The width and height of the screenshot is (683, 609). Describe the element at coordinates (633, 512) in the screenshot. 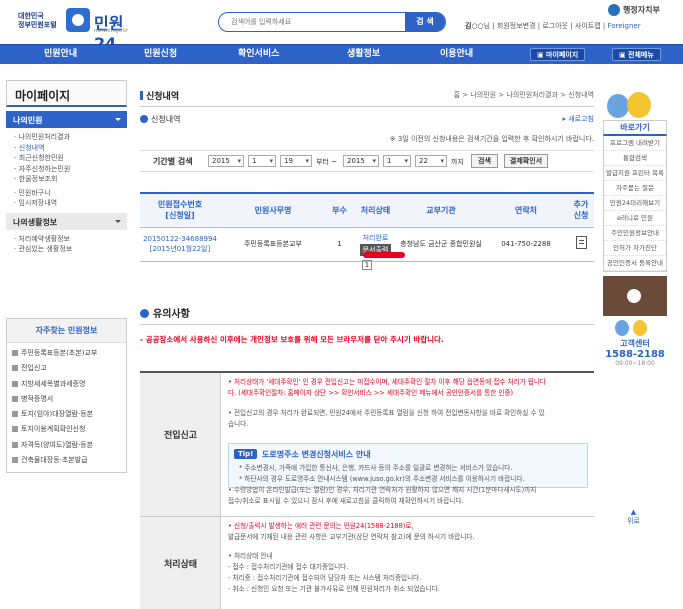

I see `up-arrow-icon: ▲` at that location.